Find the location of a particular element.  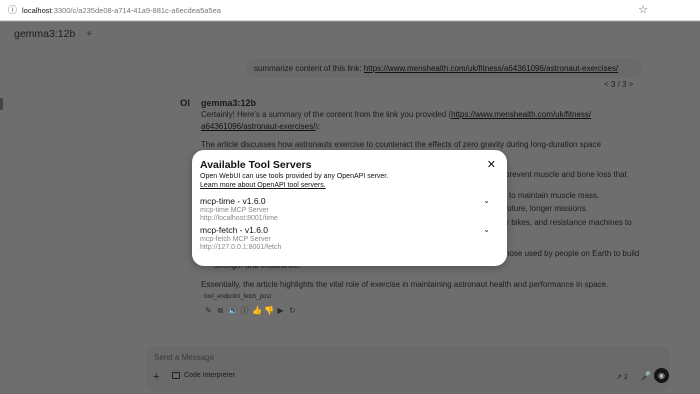

thumbs-up-icon: 👍 is located at coordinates (257, 310).